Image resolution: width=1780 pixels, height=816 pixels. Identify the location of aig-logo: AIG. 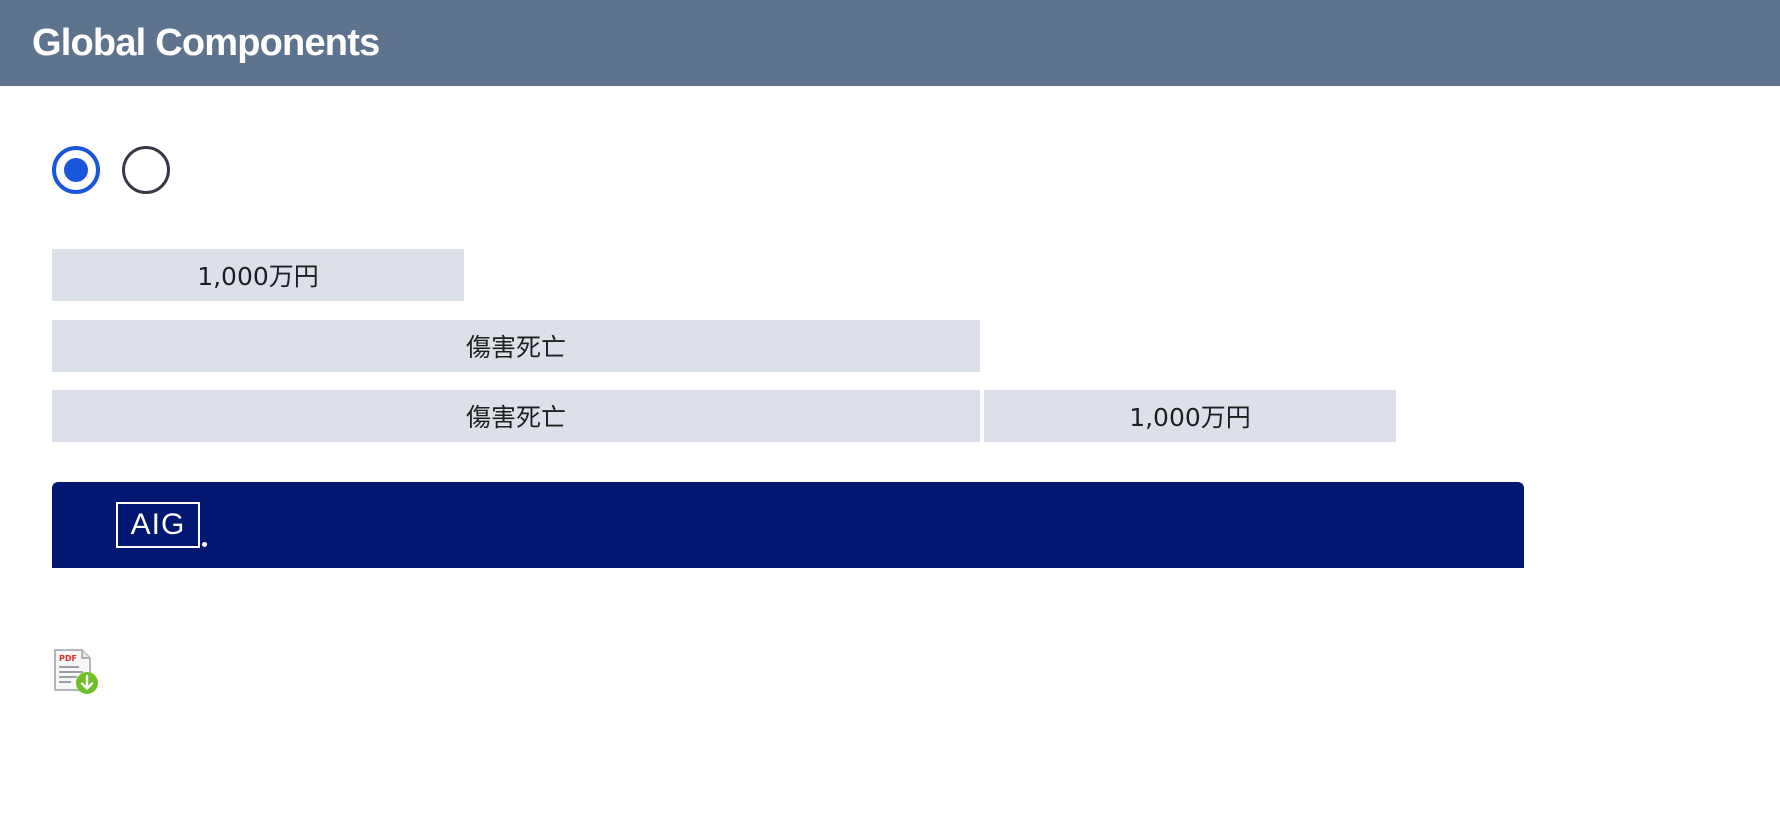
(158, 525).